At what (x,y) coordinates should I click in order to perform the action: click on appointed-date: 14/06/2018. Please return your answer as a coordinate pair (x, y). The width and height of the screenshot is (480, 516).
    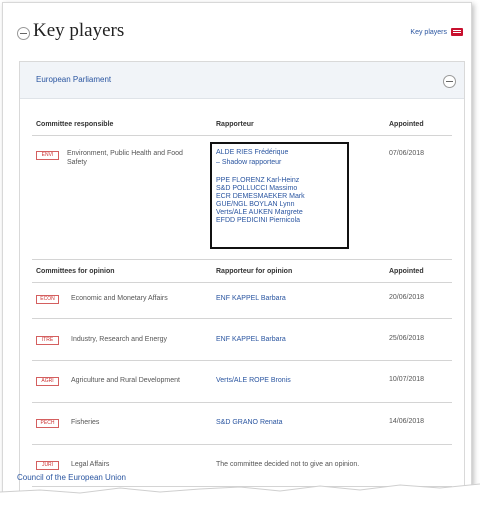
    Looking at the image, I should click on (407, 421).